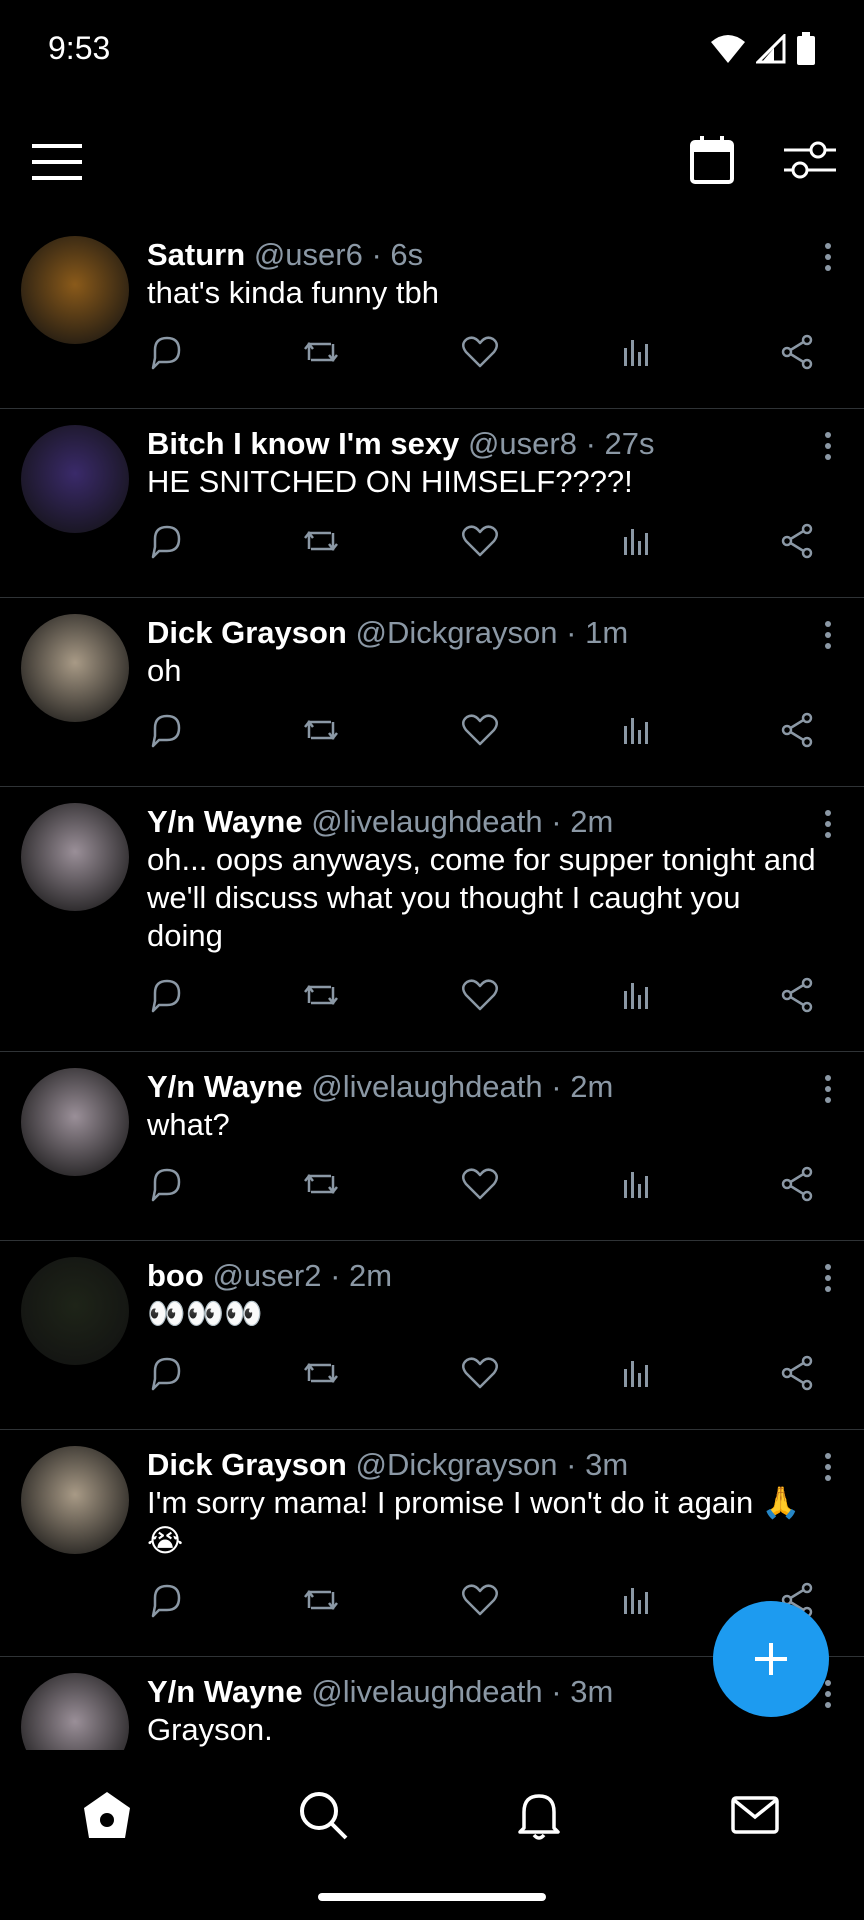  I want to click on tweet-item: boo @user2 · 2m 👀👀👀, so click(432, 1335).